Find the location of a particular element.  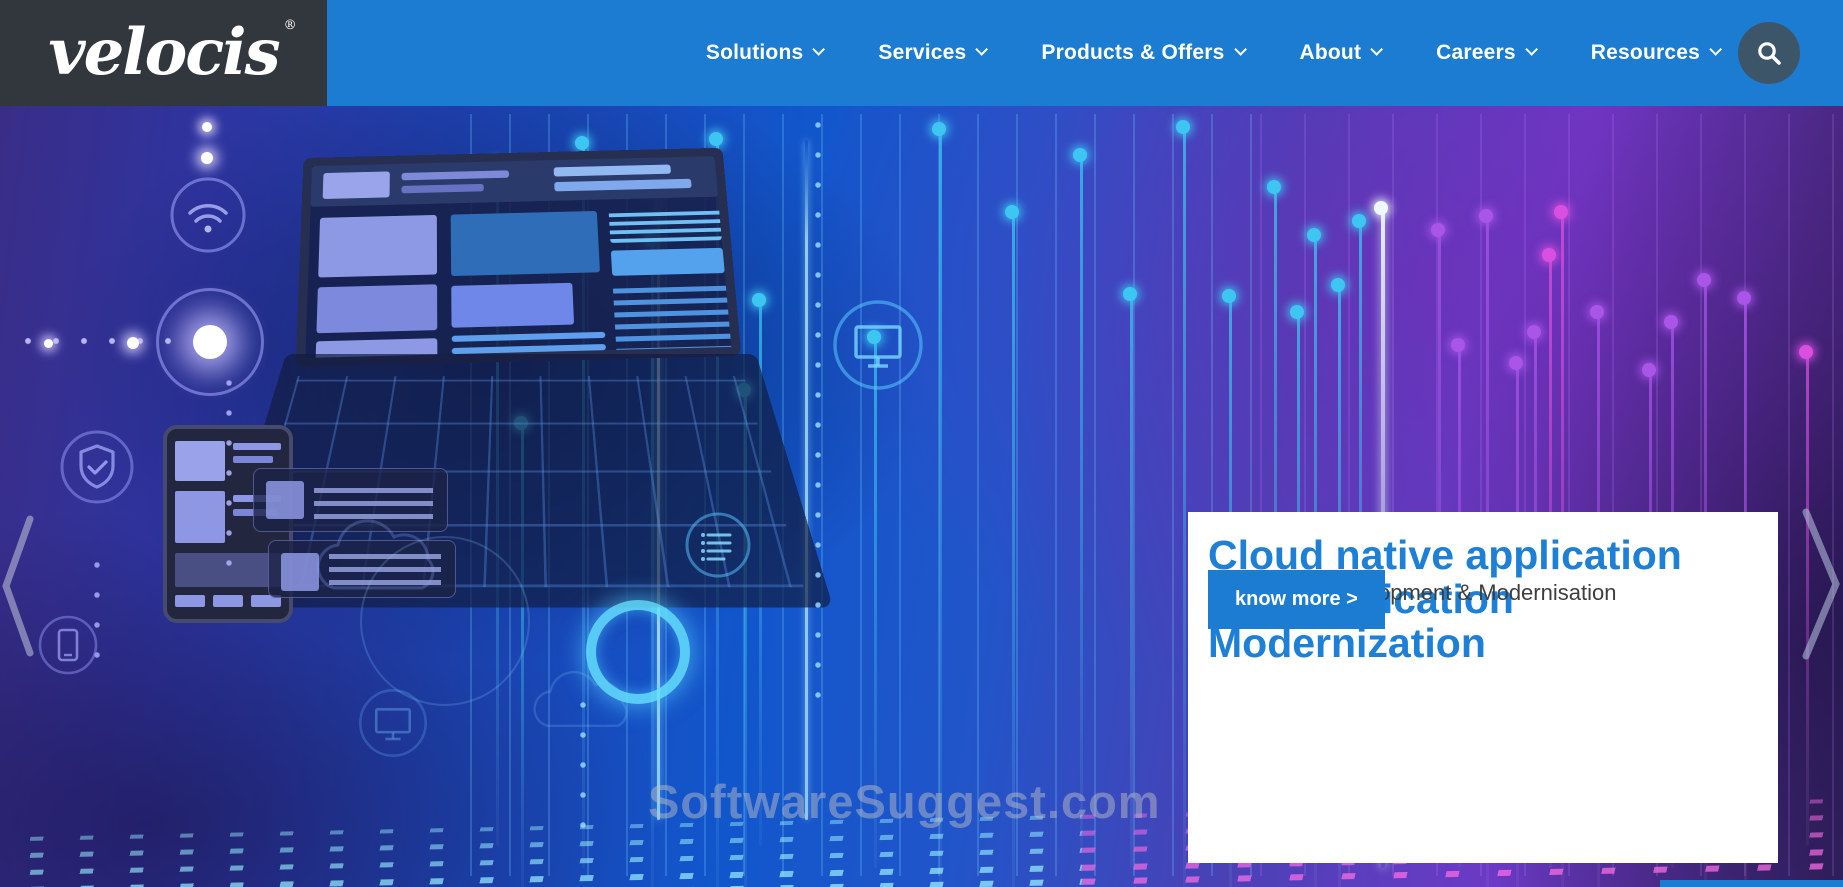

registered-mark: ® is located at coordinates (290, 25).